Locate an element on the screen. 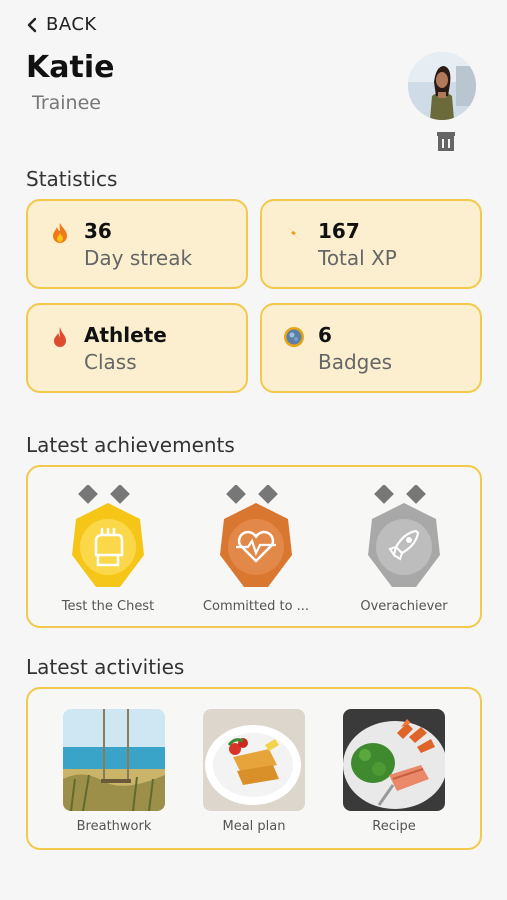  back-label: BACK is located at coordinates (71, 24).